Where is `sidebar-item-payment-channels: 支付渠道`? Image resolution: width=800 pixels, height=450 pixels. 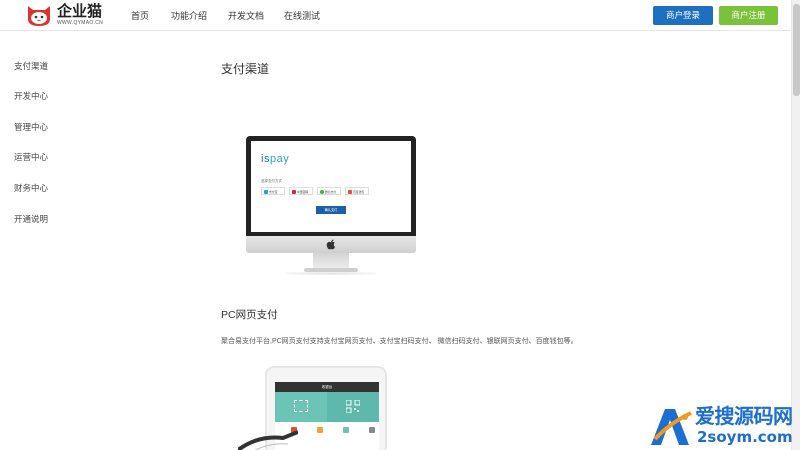 sidebar-item-payment-channels: 支付渠道 is located at coordinates (31, 66).